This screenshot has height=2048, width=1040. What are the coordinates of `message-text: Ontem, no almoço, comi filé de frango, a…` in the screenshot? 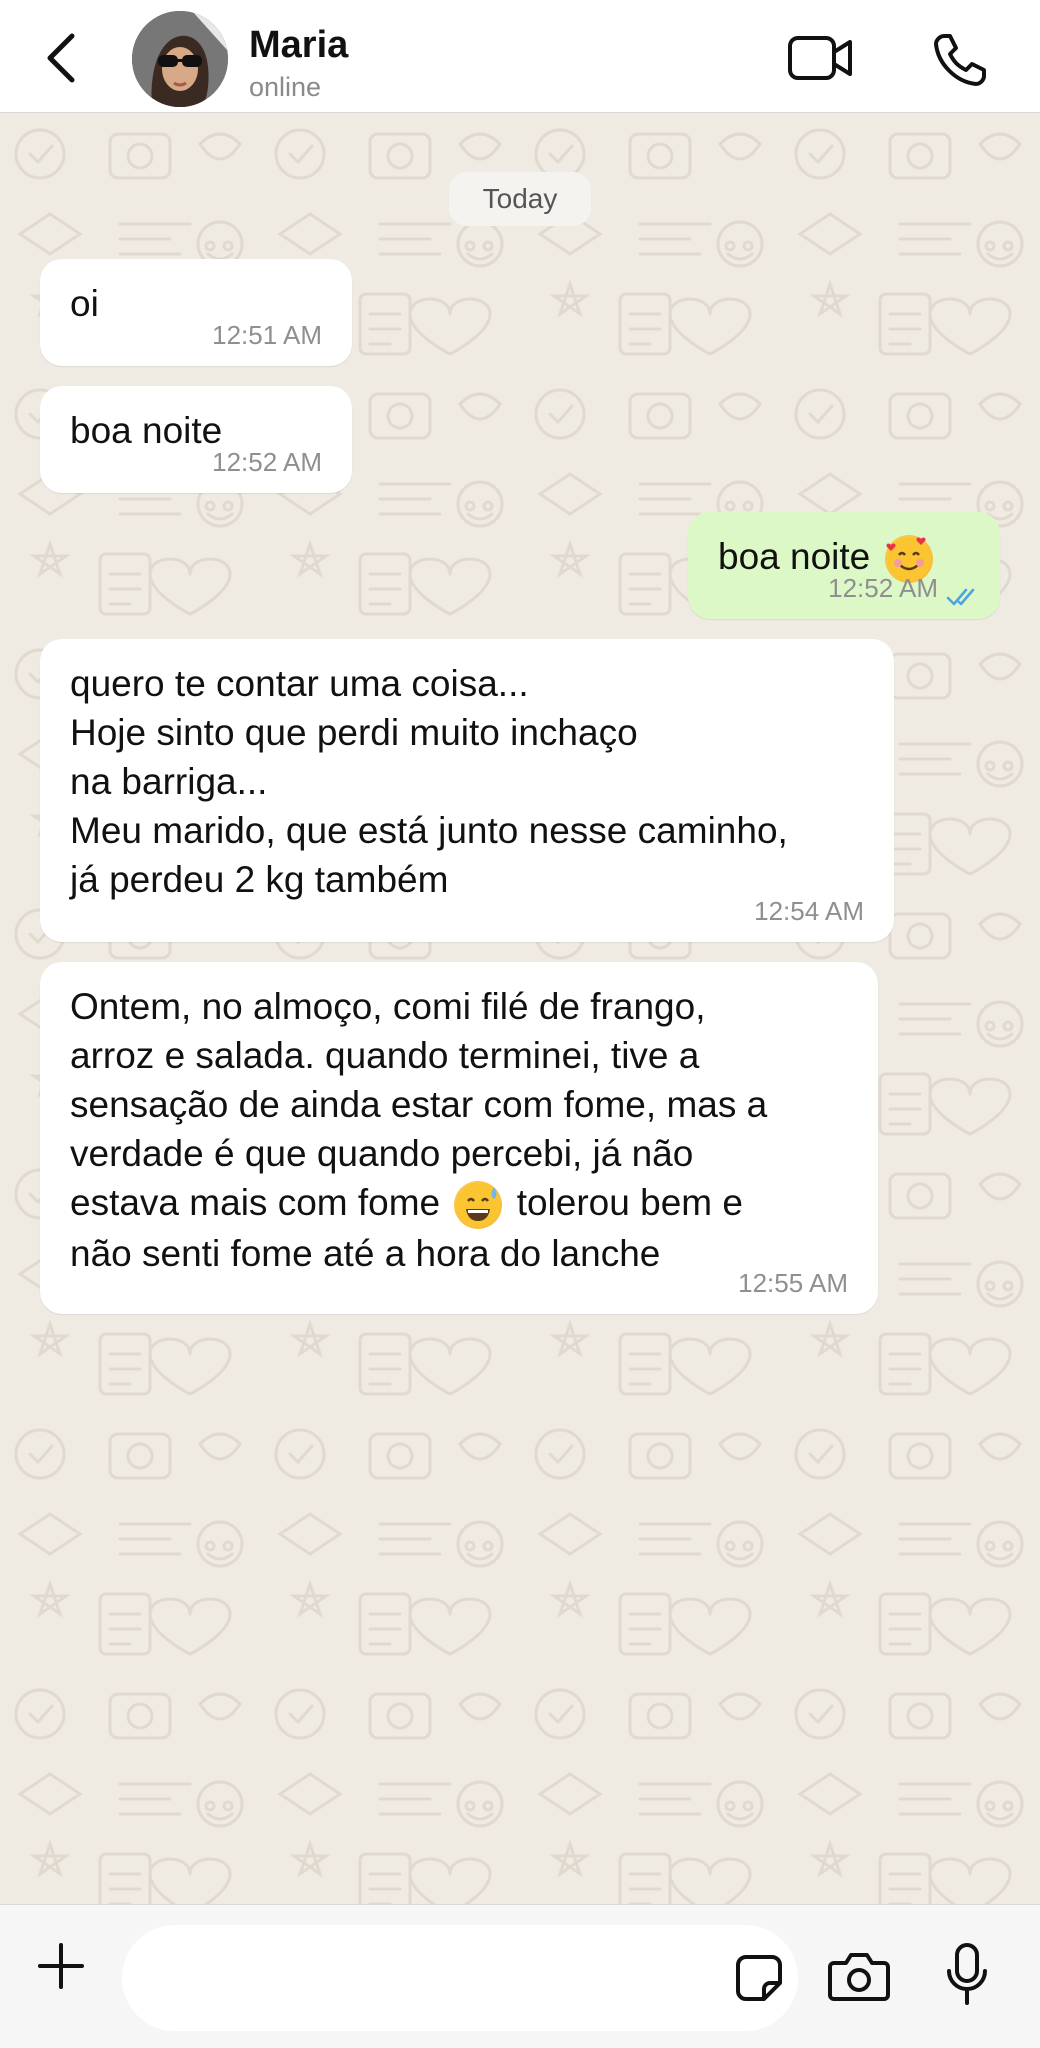 It's located at (459, 1130).